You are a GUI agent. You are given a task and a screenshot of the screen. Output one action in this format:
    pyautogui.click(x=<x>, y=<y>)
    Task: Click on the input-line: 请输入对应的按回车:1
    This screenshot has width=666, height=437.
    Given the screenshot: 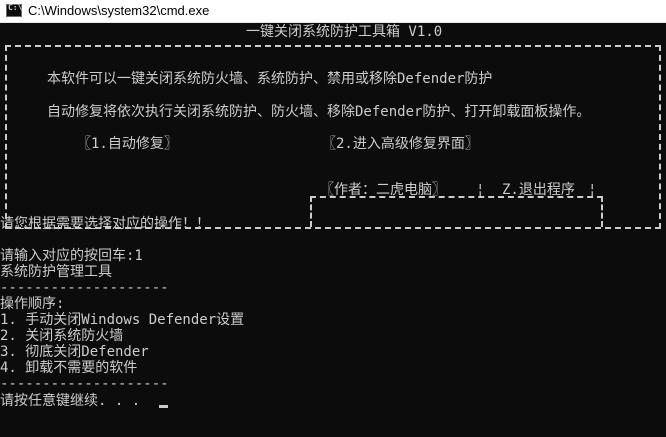 What is the action you would take?
    pyautogui.click(x=71, y=256)
    